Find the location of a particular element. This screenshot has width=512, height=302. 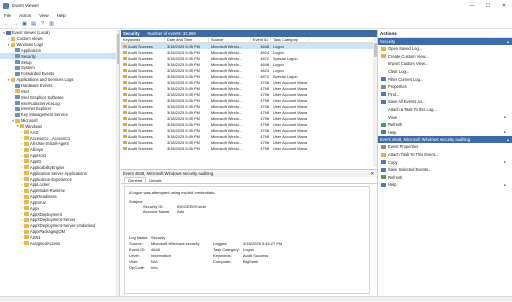

expand-toggle-icon: › is located at coordinates (9, 39).